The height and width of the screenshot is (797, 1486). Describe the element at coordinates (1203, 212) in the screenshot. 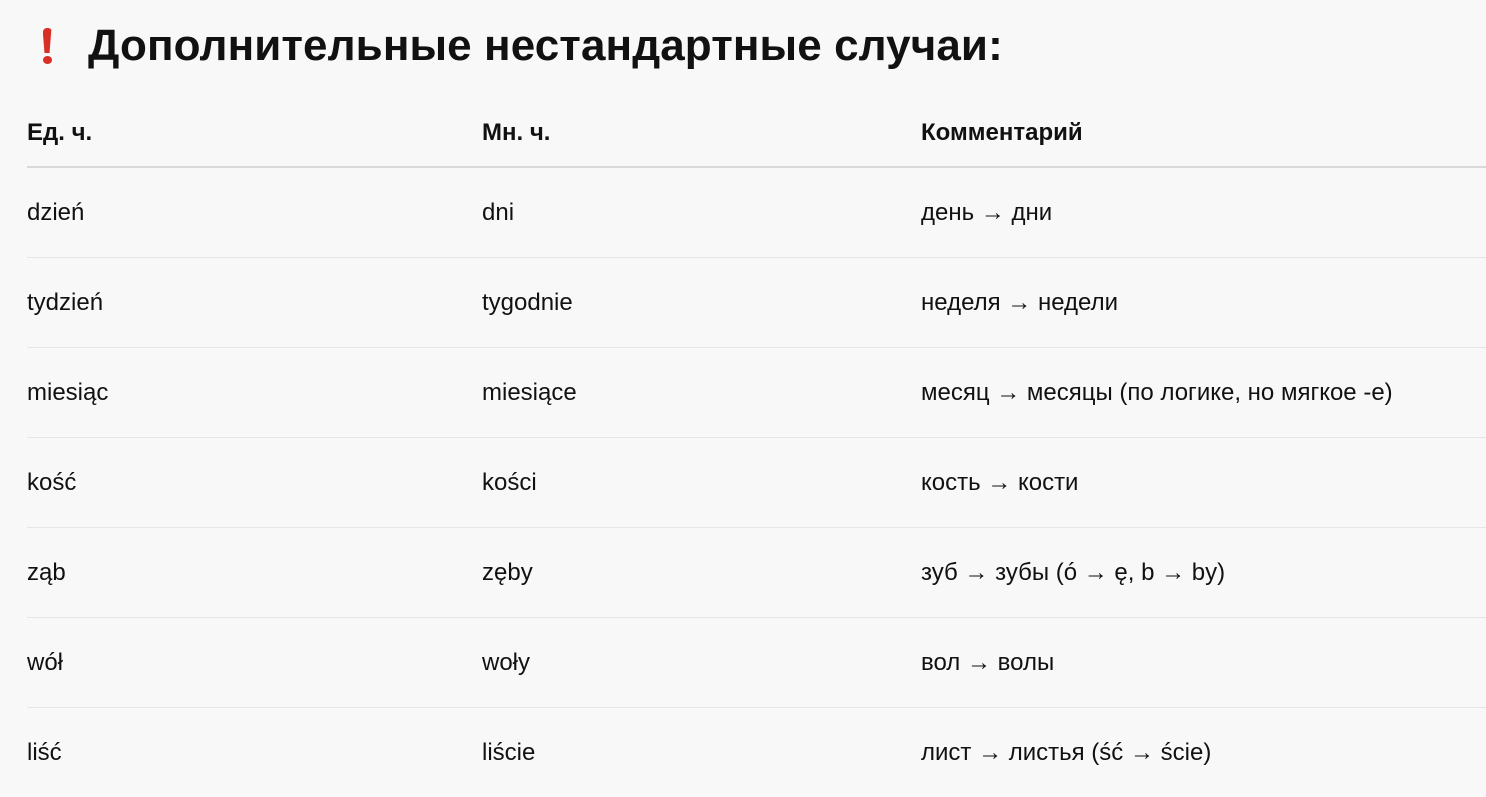

I see `cell-comment: день → дни` at that location.